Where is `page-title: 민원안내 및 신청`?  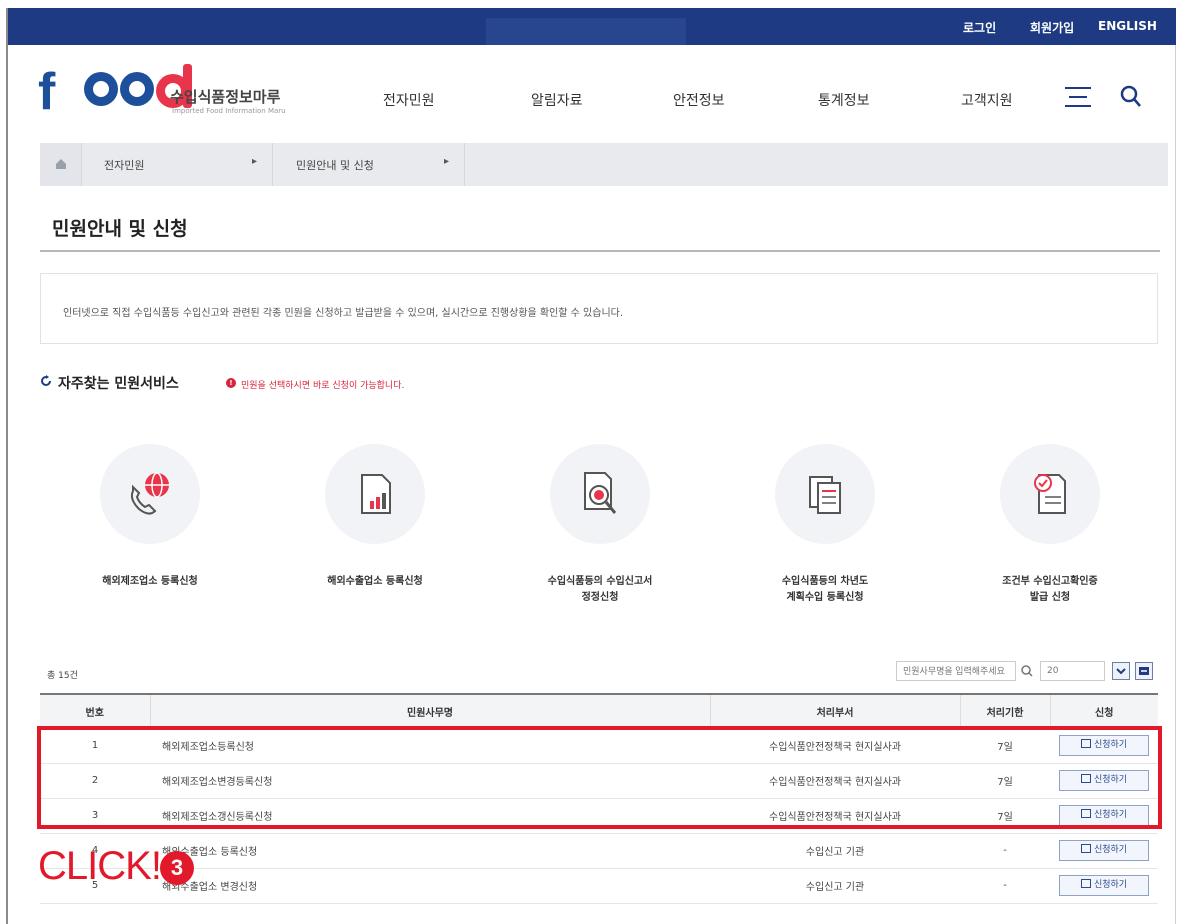
page-title: 민원안내 및 신청 is located at coordinates (120, 229).